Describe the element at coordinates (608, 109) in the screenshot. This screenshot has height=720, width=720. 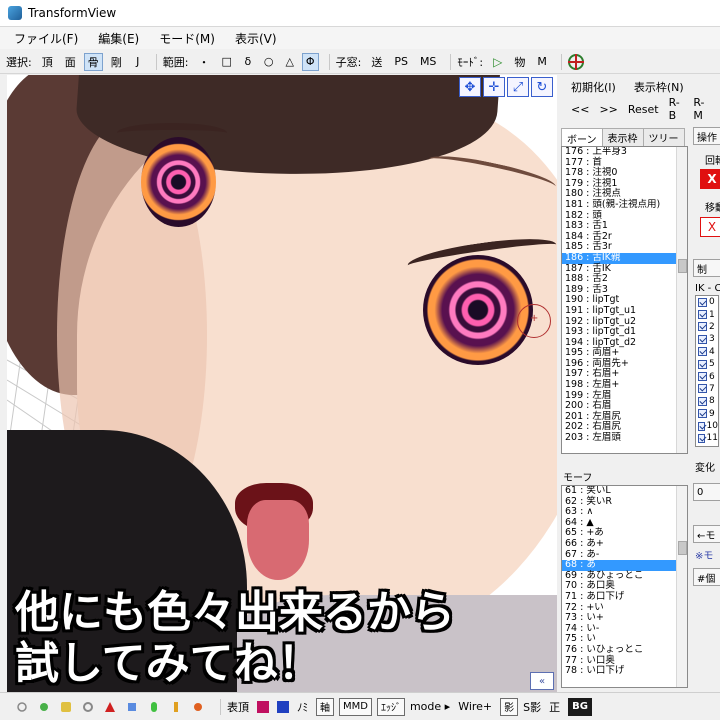
I see `next-button: >>` at that location.